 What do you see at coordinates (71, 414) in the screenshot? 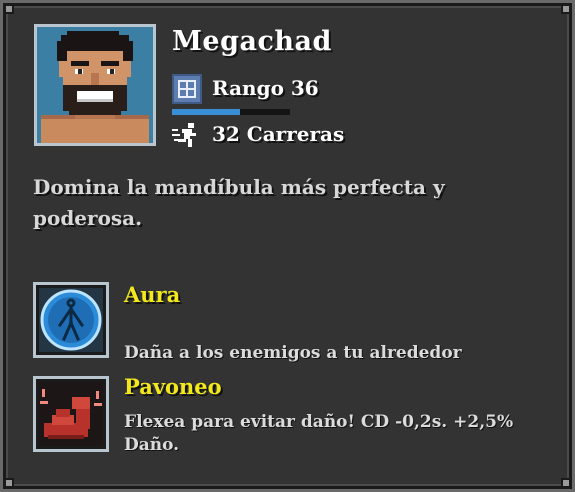
I see `flex-icon` at bounding box center [71, 414].